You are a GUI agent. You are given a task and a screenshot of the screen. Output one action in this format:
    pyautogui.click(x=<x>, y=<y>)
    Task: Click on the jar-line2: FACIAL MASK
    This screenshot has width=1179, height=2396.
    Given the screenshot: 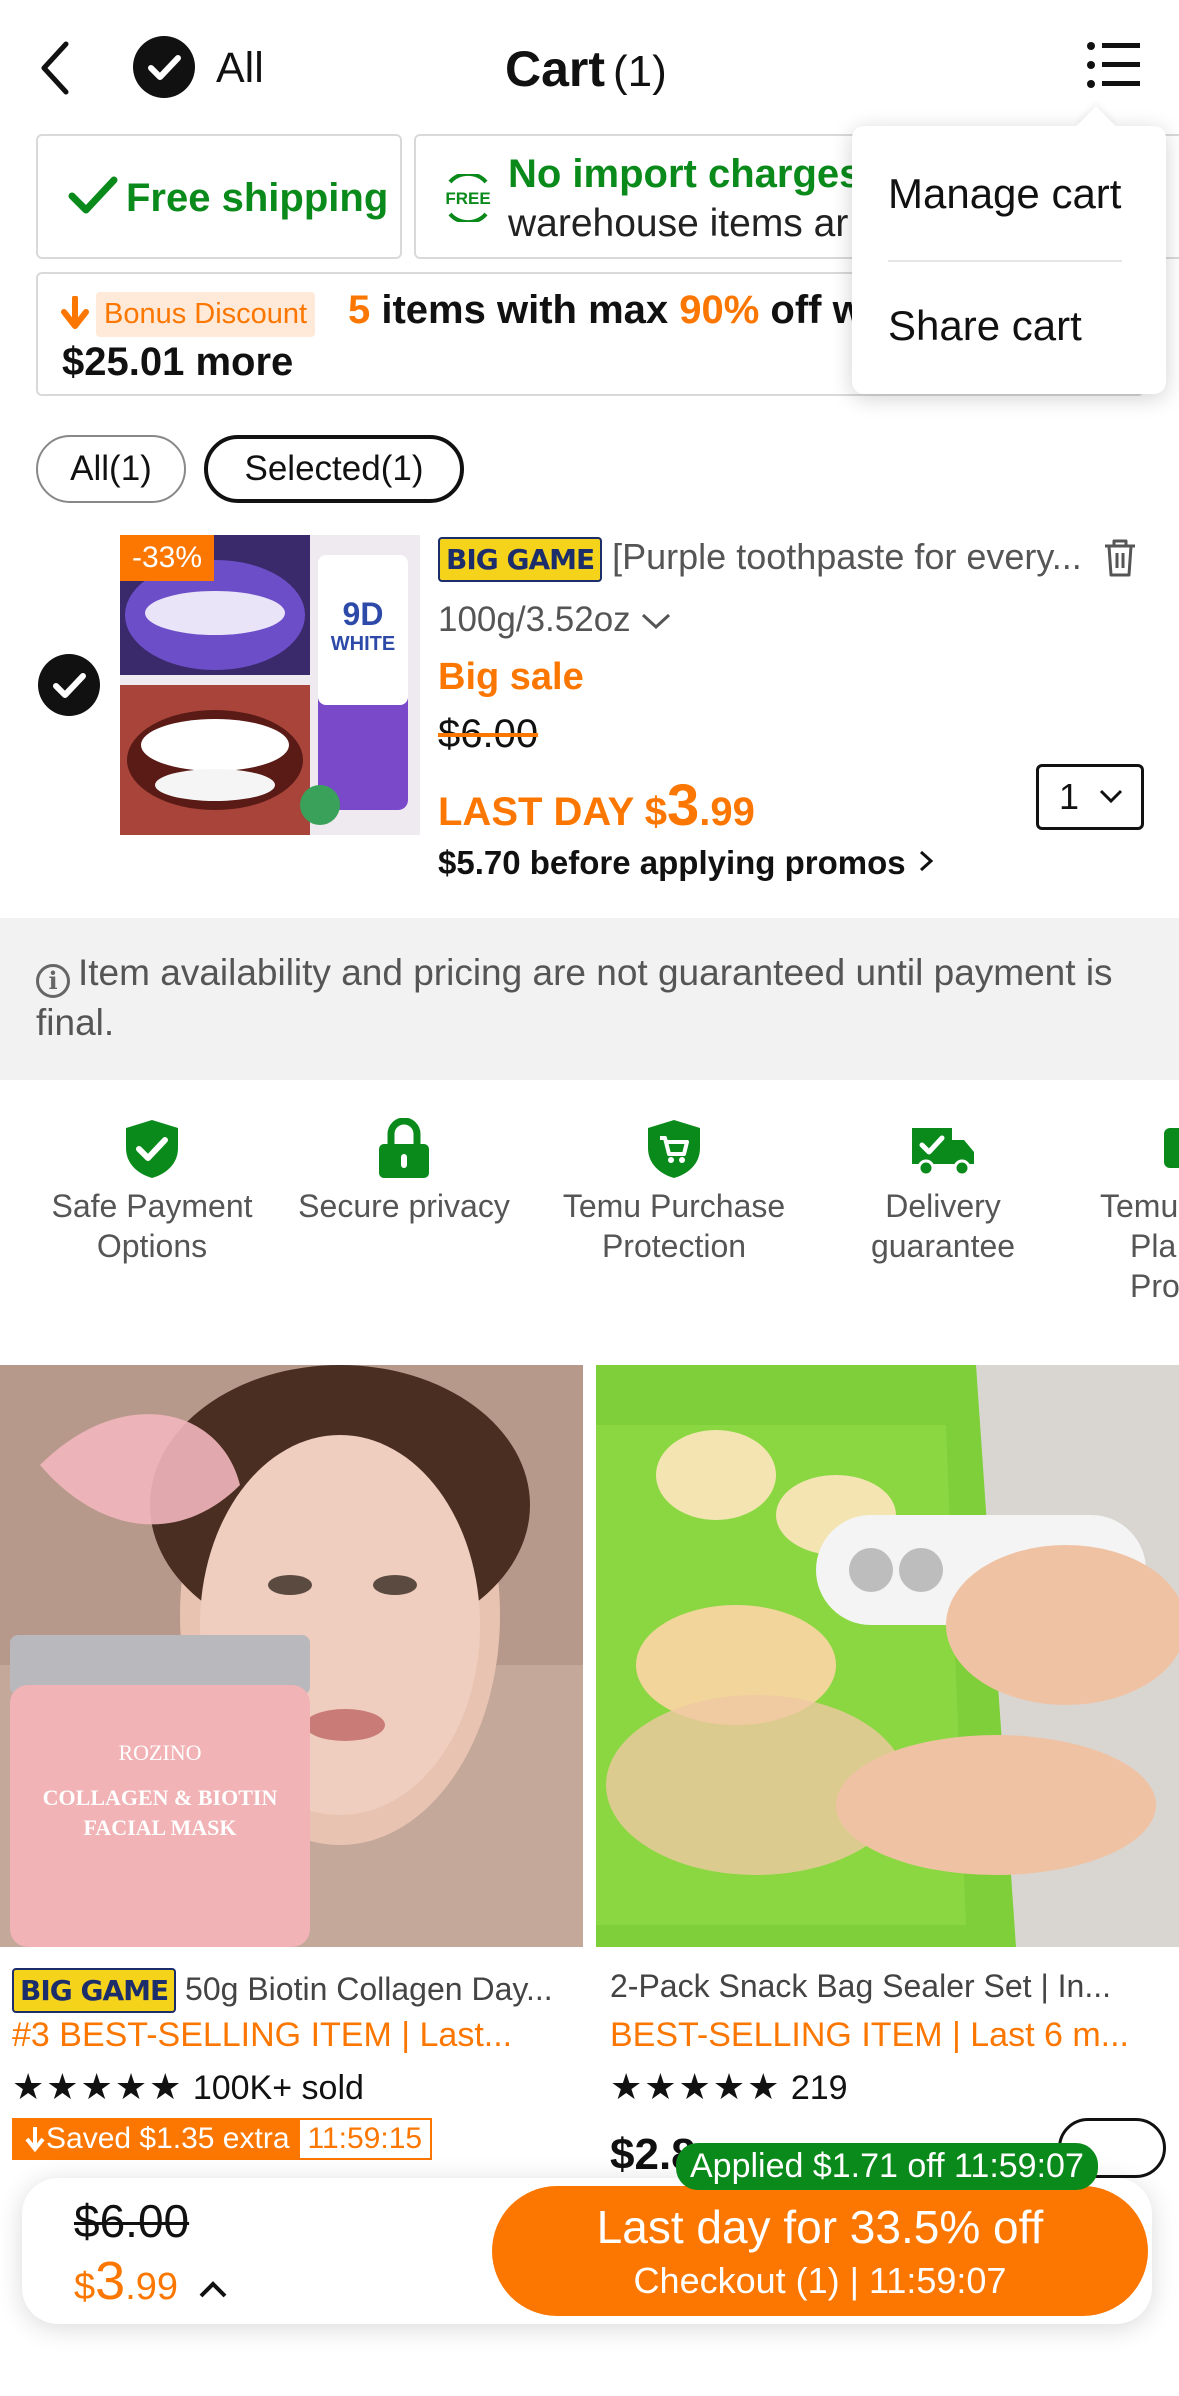 What is the action you would take?
    pyautogui.click(x=160, y=1827)
    